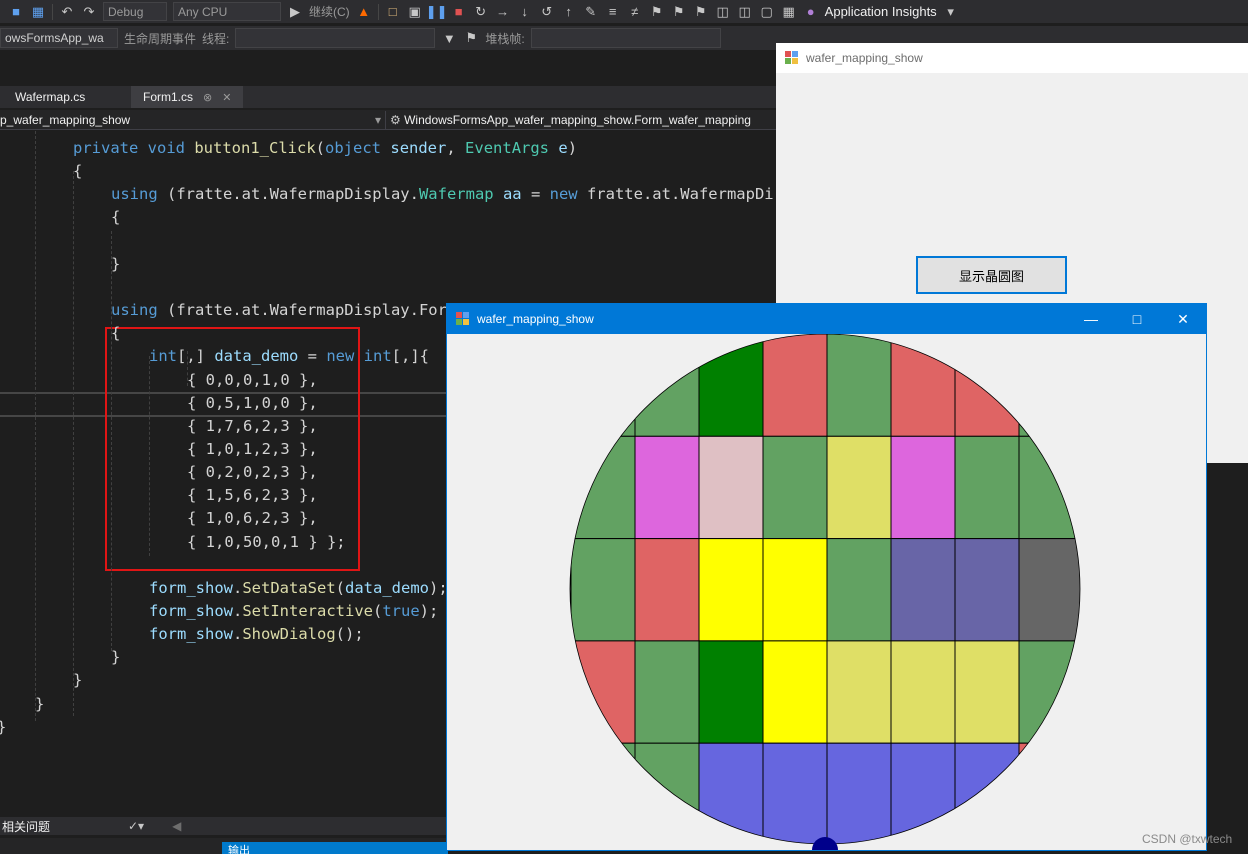  I want to click on show-wafer-button: 显示晶圆图, so click(991, 275).